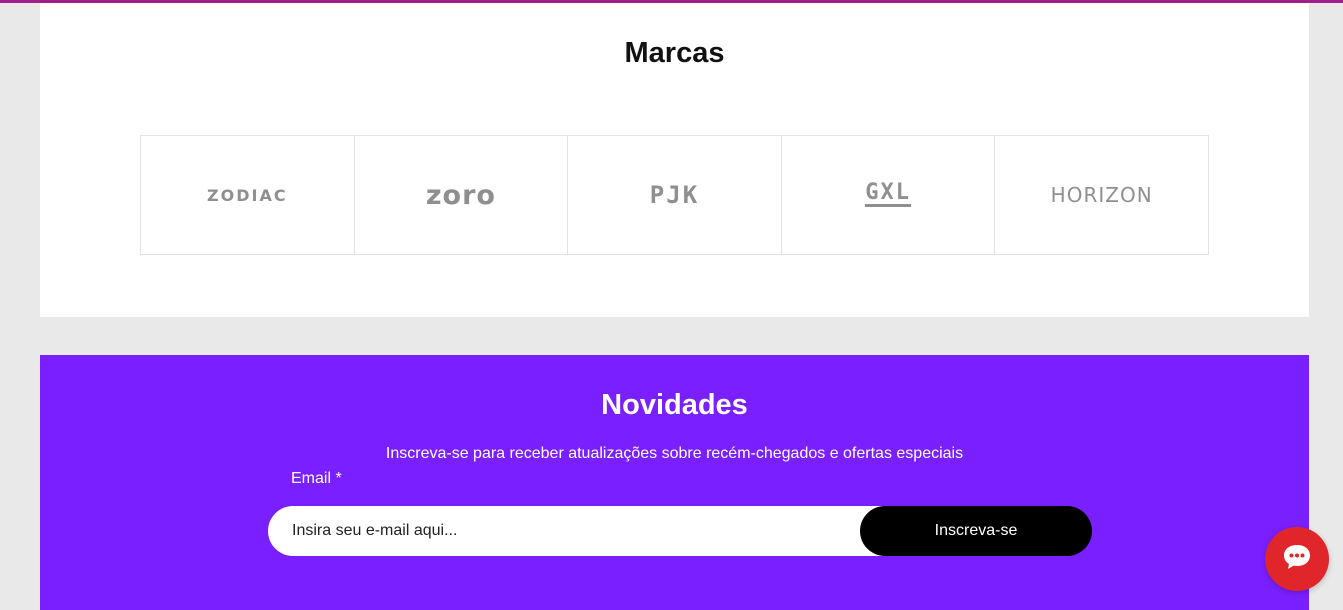 Image resolution: width=1343 pixels, height=610 pixels. I want to click on brand-logo-zodiac: ZODIAC, so click(247, 195).